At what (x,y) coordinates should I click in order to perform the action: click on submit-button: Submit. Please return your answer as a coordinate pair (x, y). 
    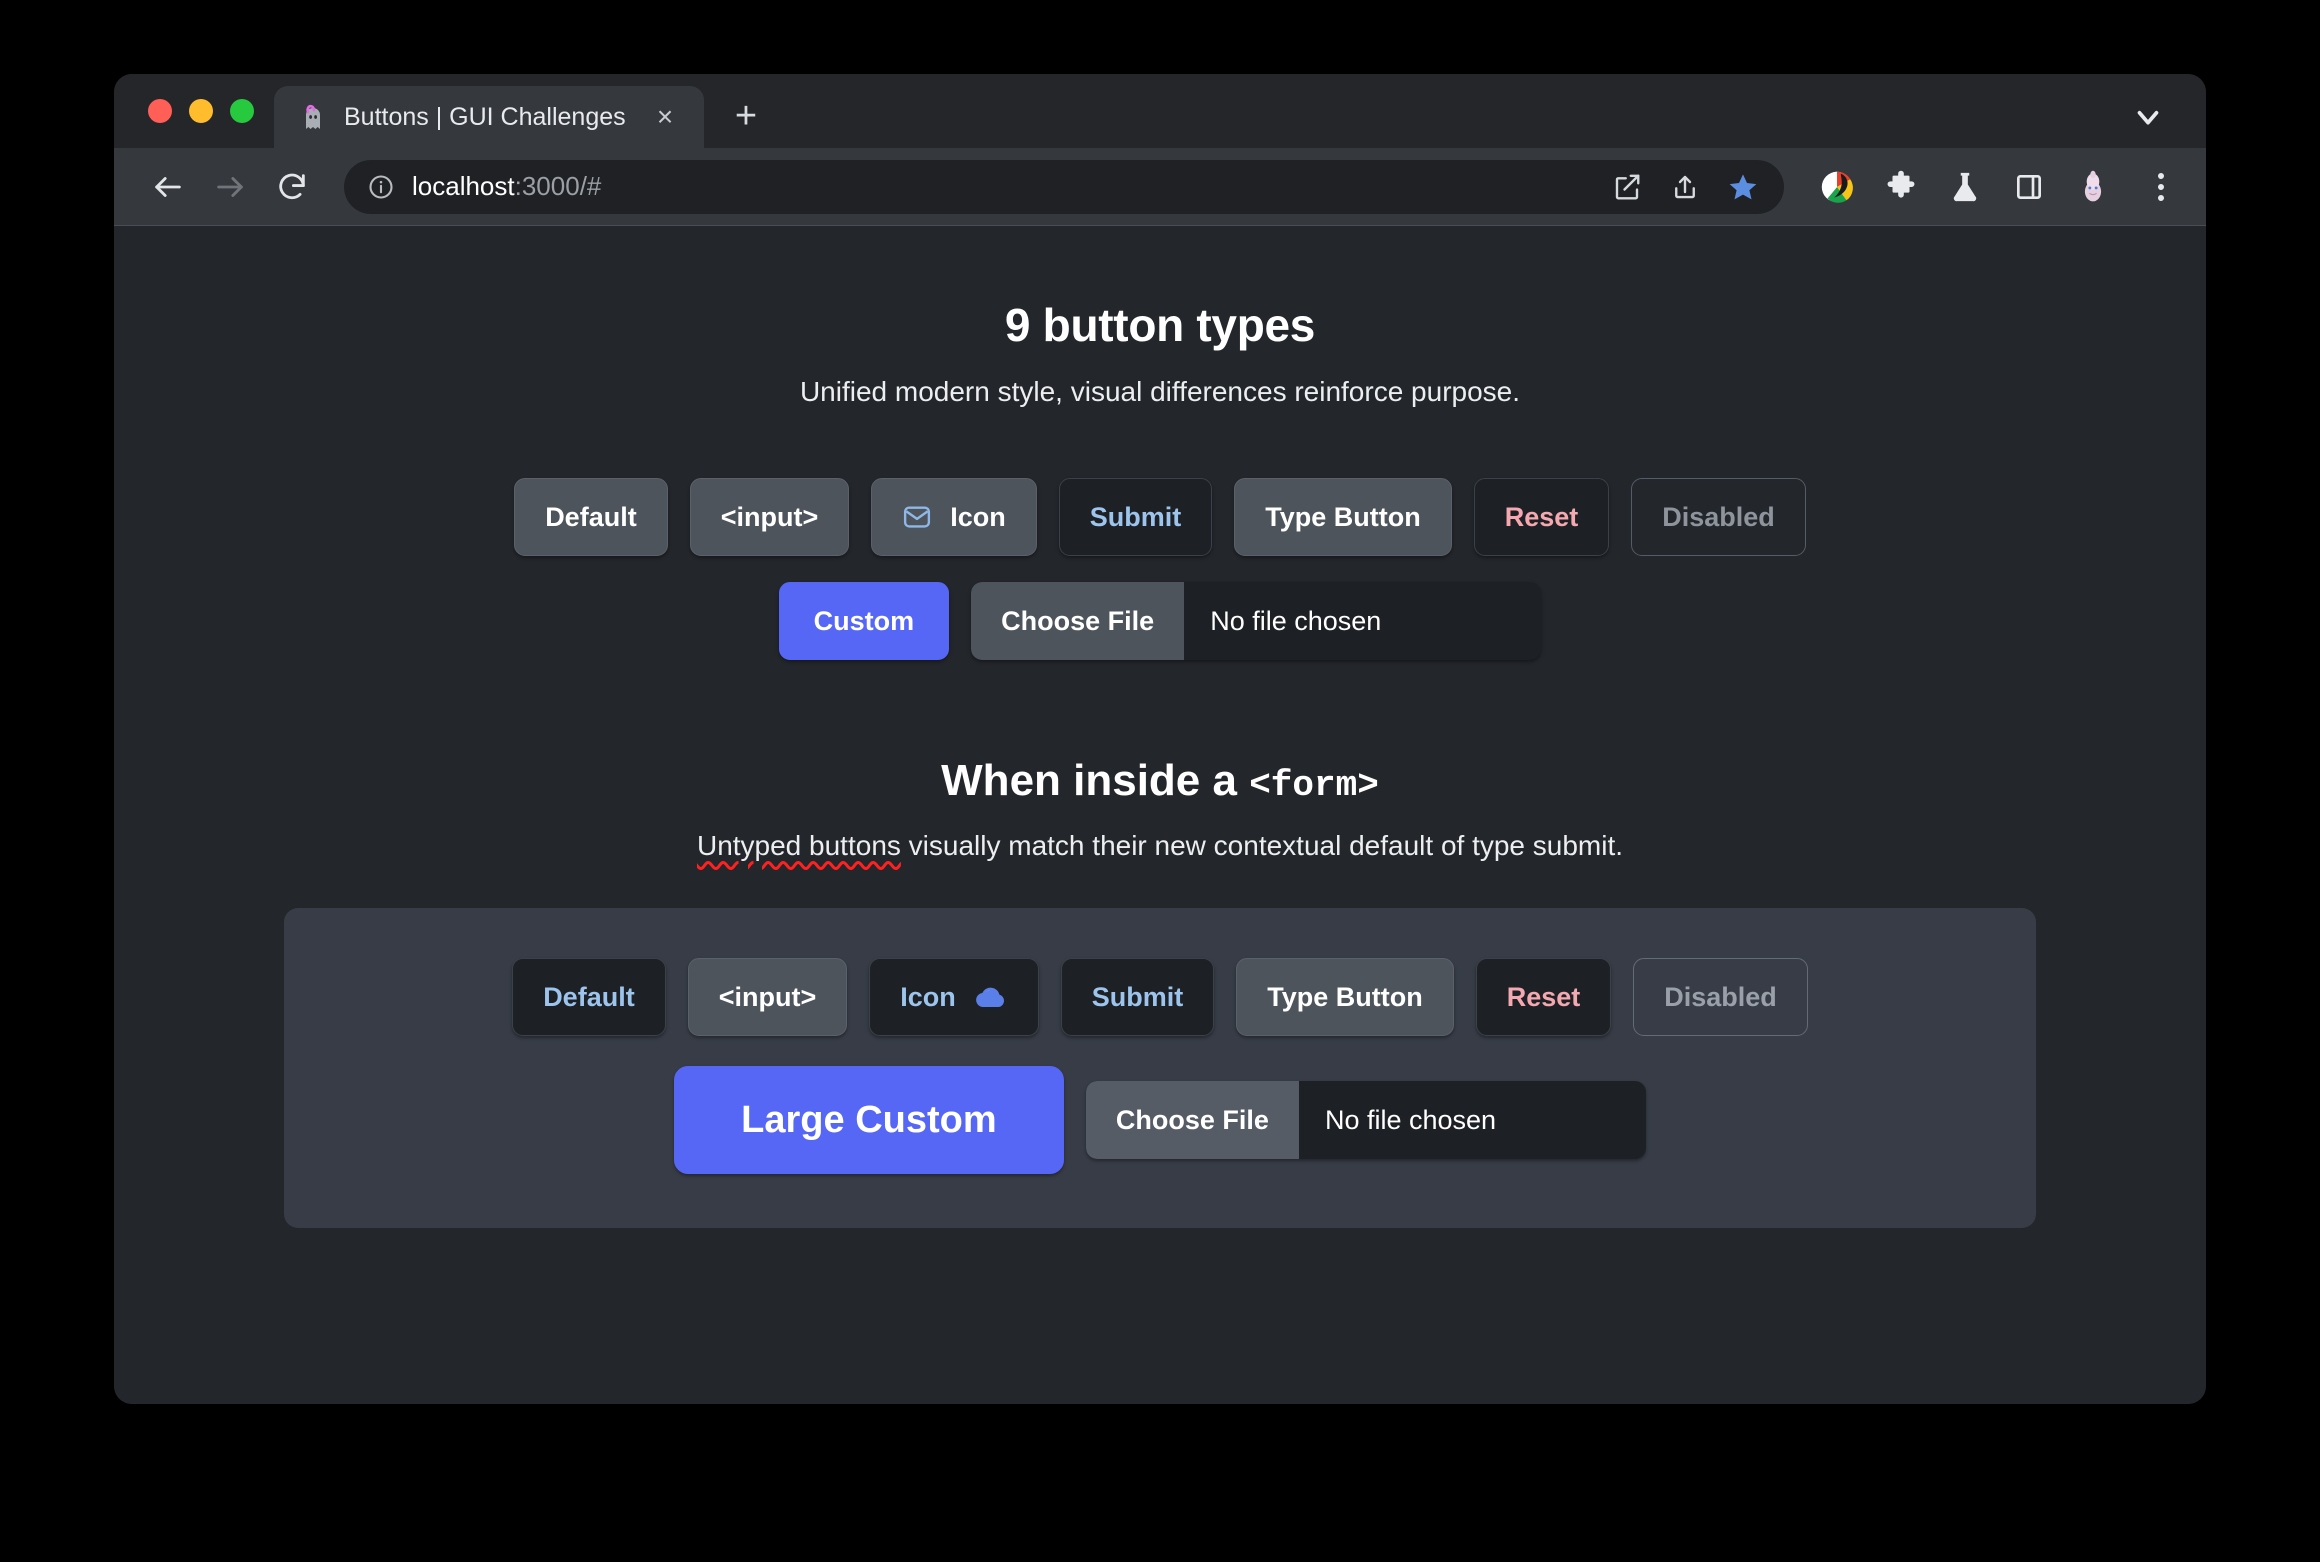
    Looking at the image, I should click on (1135, 517).